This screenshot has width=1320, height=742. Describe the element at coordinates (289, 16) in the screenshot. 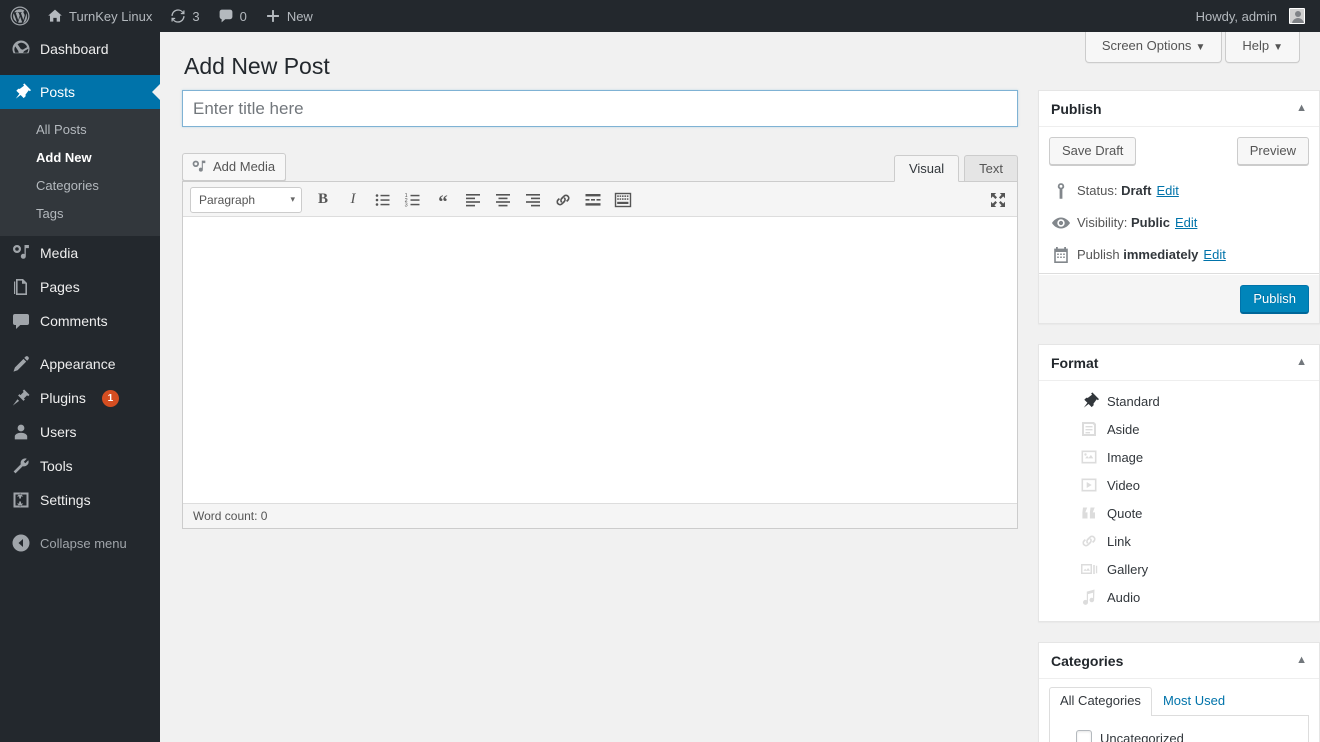

I see `new-content-button: New` at that location.